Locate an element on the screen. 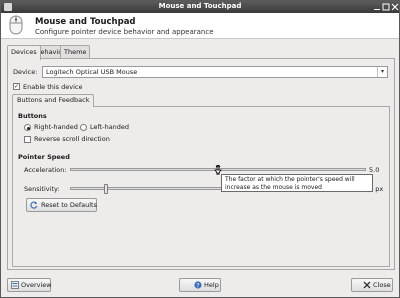 This screenshot has height=298, width=400. mouse-icon is located at coordinates (16, 25).